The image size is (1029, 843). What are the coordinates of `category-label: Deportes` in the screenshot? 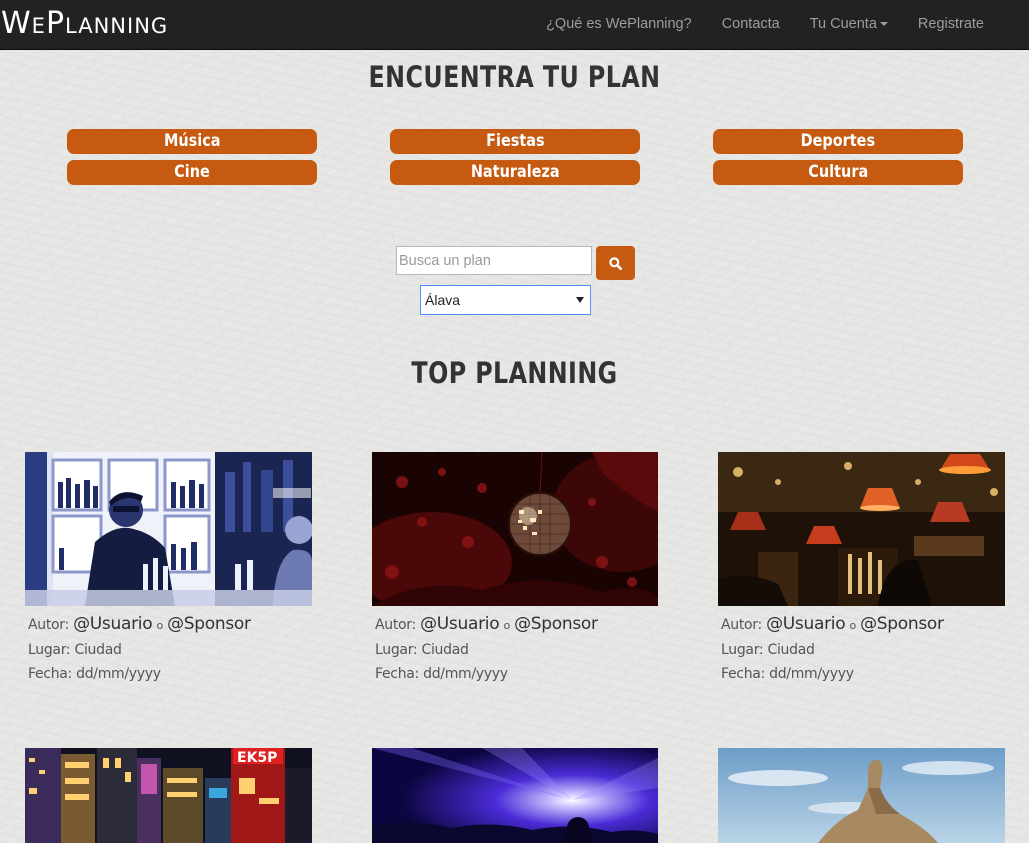 It's located at (838, 141).